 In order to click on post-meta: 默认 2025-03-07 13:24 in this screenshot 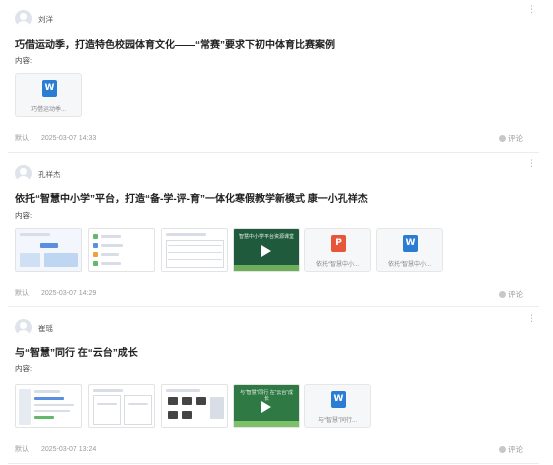, I will do `click(55, 449)`.